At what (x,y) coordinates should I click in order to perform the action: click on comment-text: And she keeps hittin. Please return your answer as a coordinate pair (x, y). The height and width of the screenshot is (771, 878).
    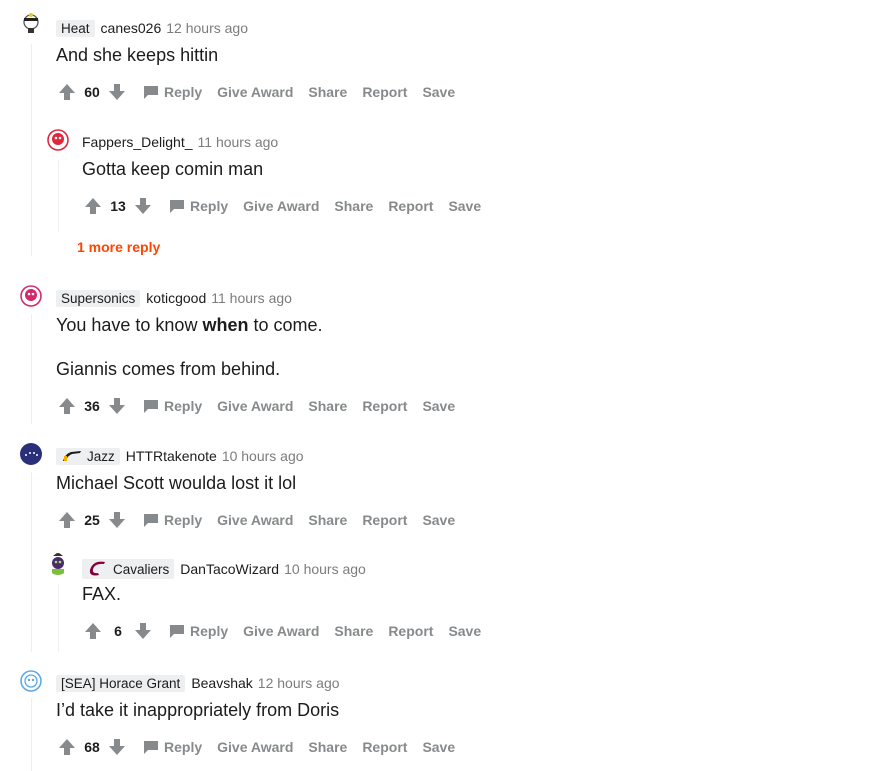
    Looking at the image, I should click on (137, 55).